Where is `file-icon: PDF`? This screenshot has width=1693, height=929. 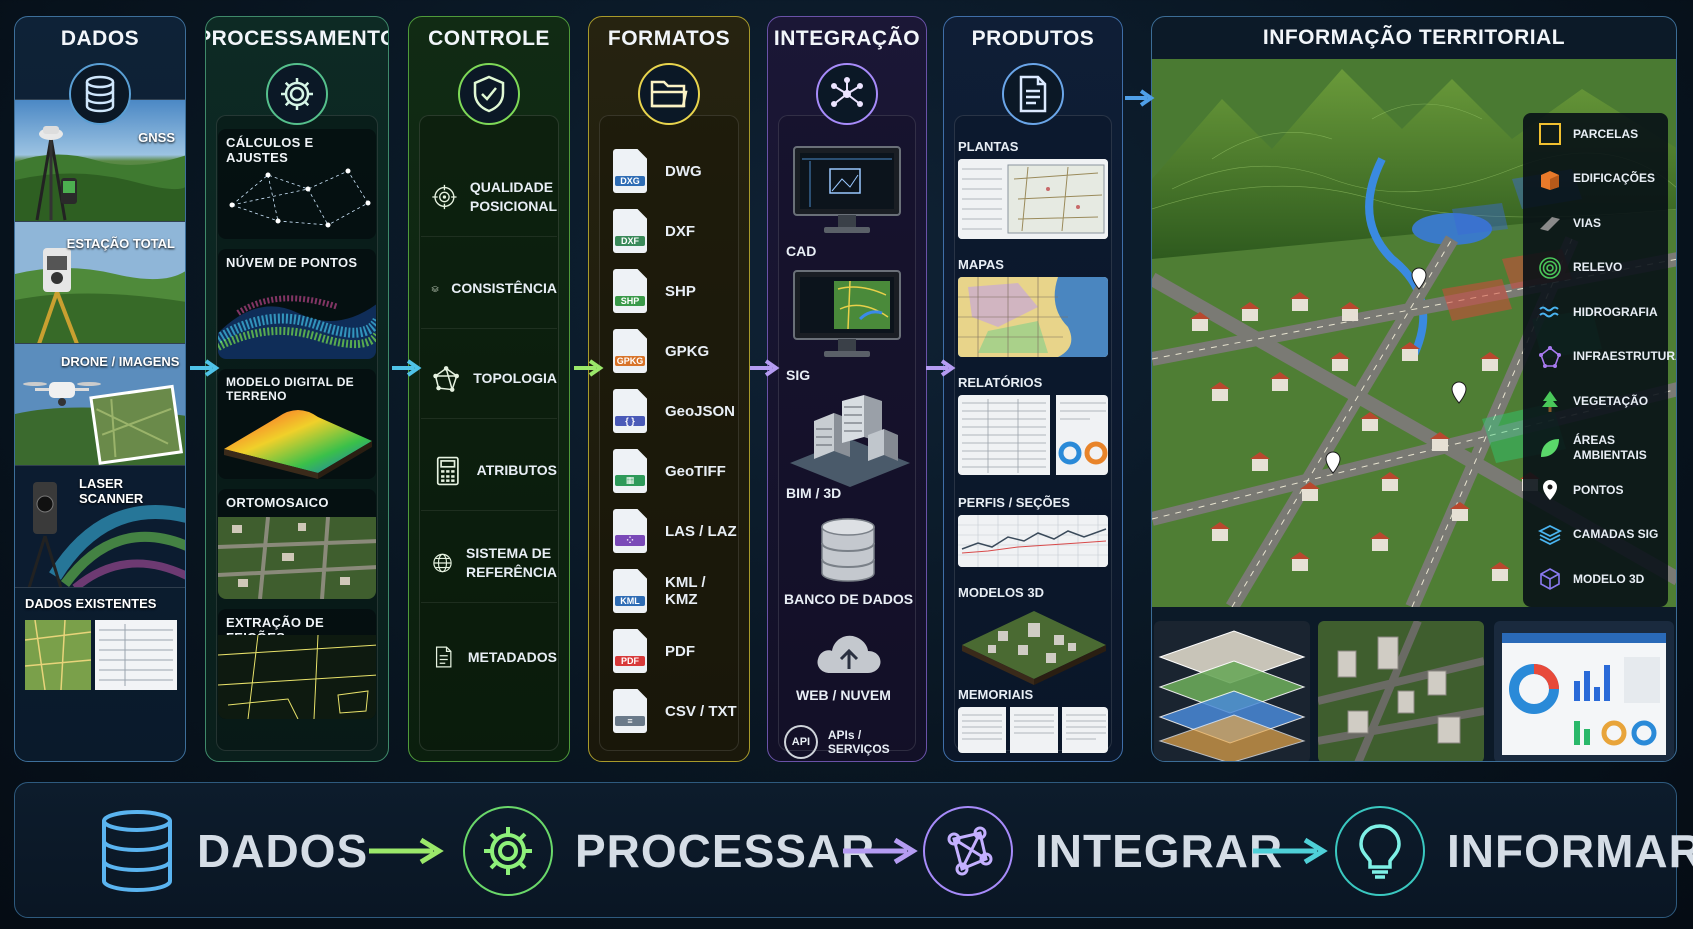
file-icon: PDF is located at coordinates (630, 651).